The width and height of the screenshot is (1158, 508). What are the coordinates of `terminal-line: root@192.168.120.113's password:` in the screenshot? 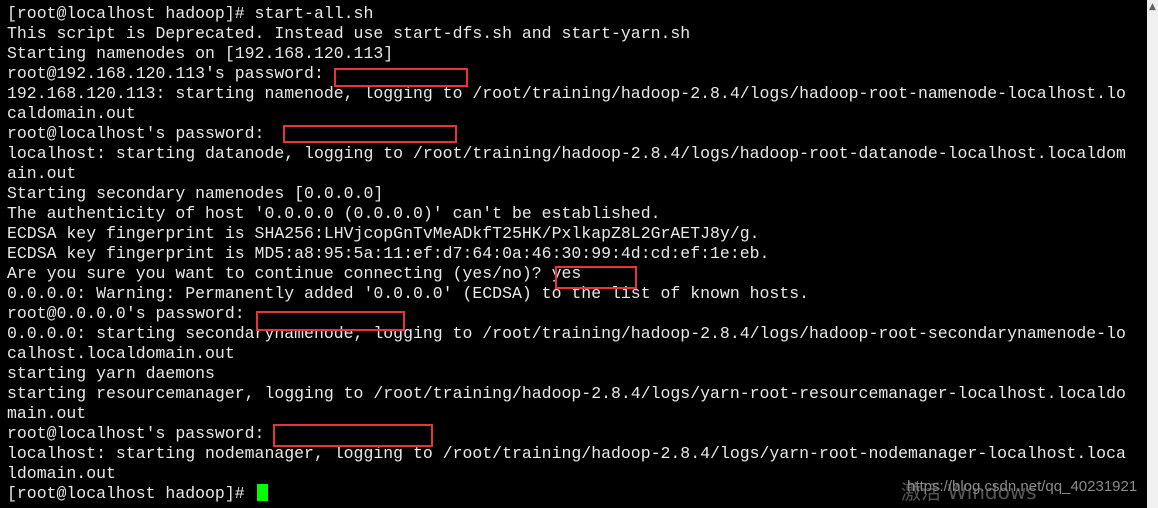 It's located at (170, 73).